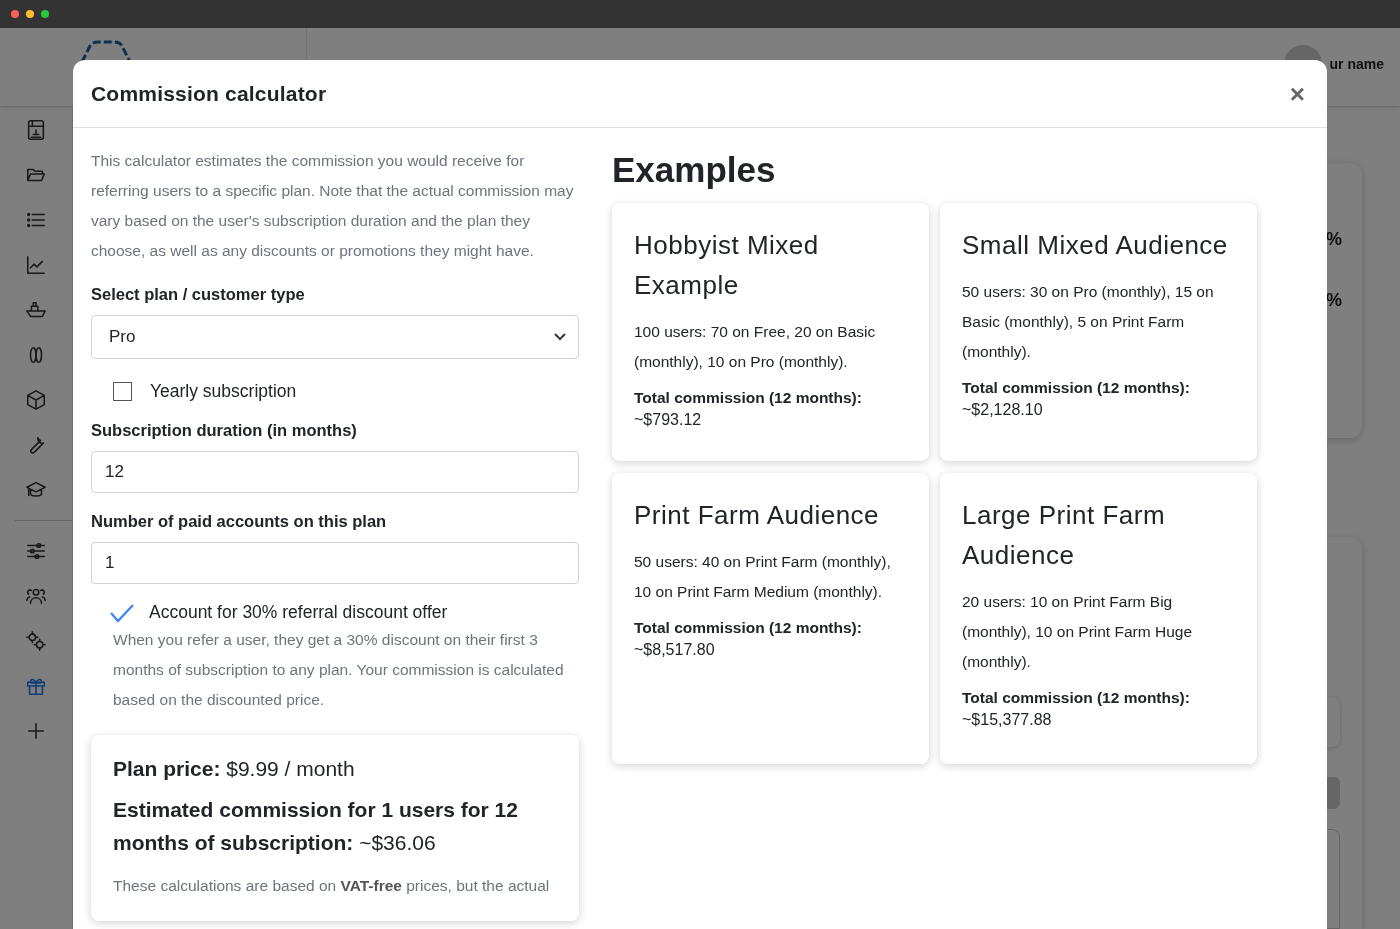 The height and width of the screenshot is (929, 1400). I want to click on note-text: These calculations are based on VAT-free prices, but the actual, so click(332, 886).